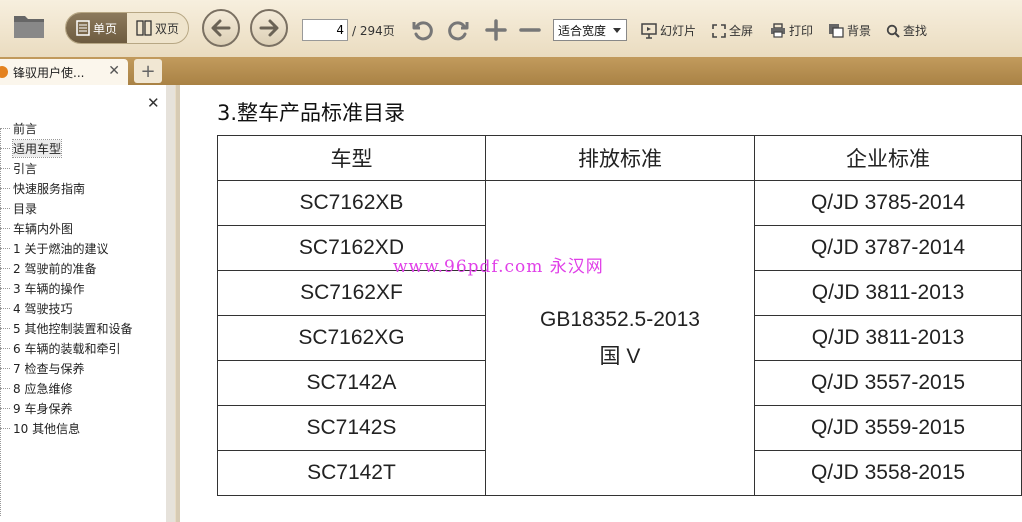  I want to click on header-emission: 排放标准, so click(620, 158).